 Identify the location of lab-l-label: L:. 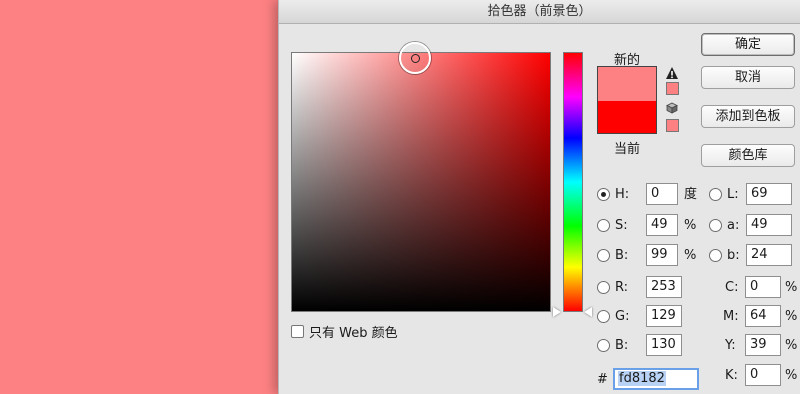
(733, 194).